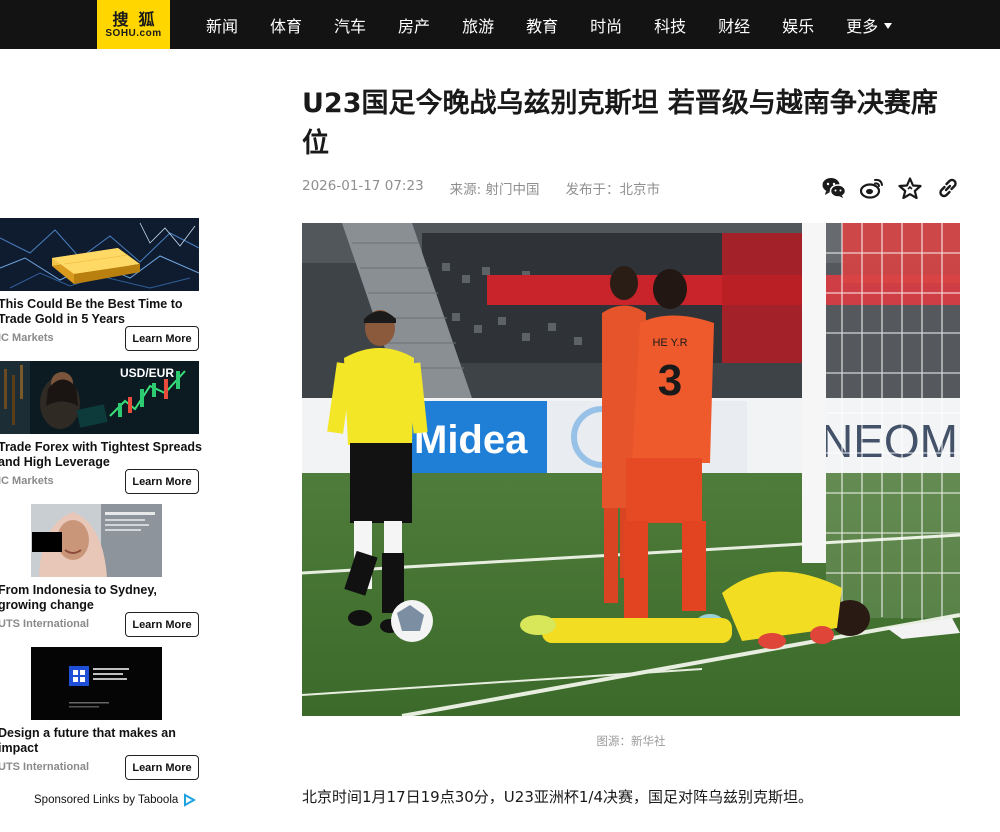  What do you see at coordinates (133, 33) in the screenshot?
I see `logo-english-text: SOHU.com` at bounding box center [133, 33].